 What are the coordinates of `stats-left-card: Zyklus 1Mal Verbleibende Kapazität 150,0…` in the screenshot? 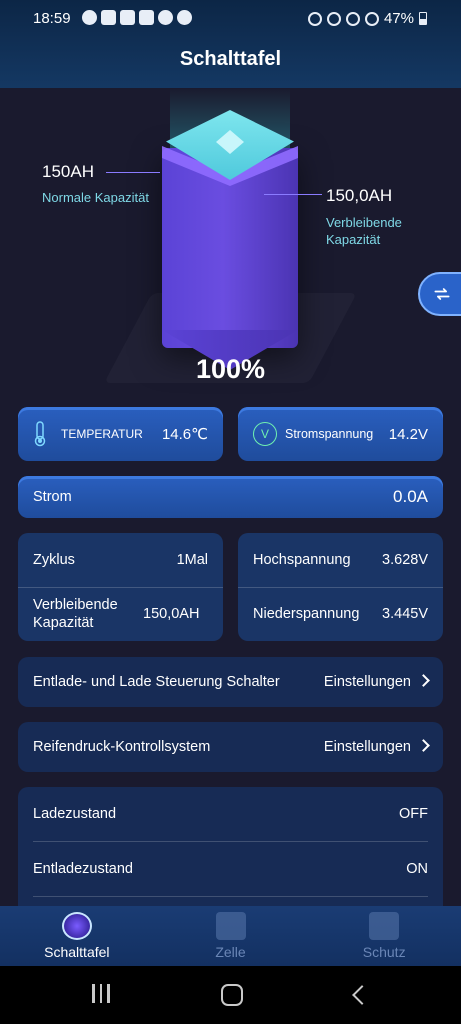 It's located at (120, 587).